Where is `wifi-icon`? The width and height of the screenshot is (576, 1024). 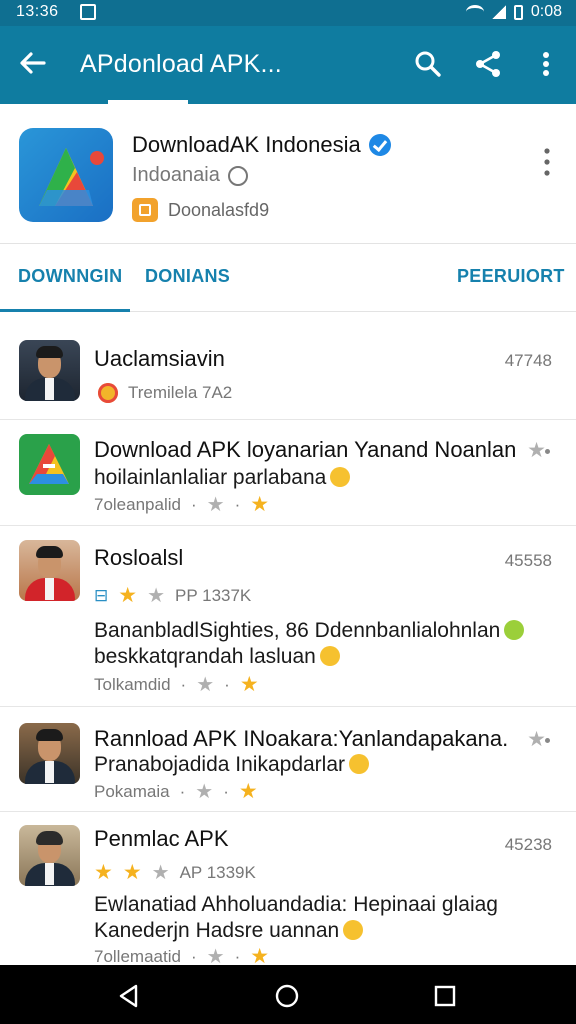
wifi-icon is located at coordinates (474, 12).